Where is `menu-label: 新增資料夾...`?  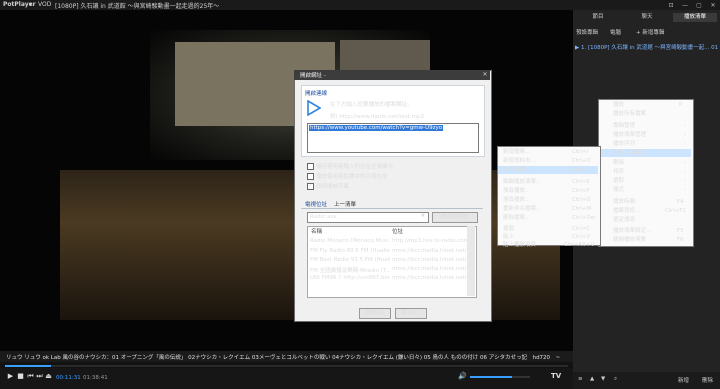
menu-label: 新增資料夾... is located at coordinates (519, 161).